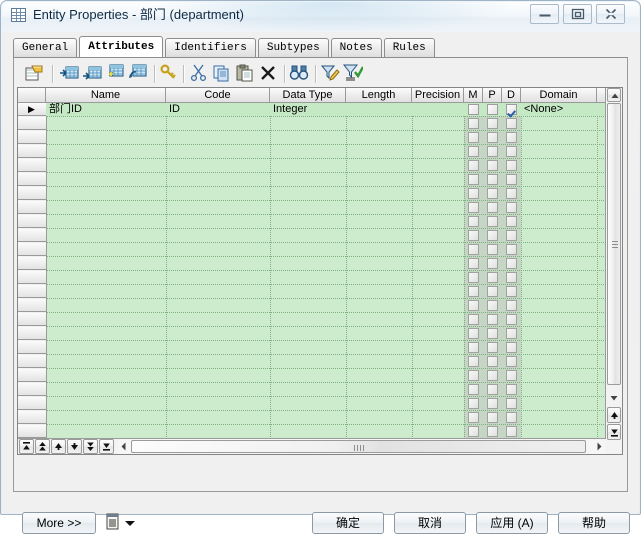 The image size is (641, 534). I want to click on prior-page-button, so click(42, 446).